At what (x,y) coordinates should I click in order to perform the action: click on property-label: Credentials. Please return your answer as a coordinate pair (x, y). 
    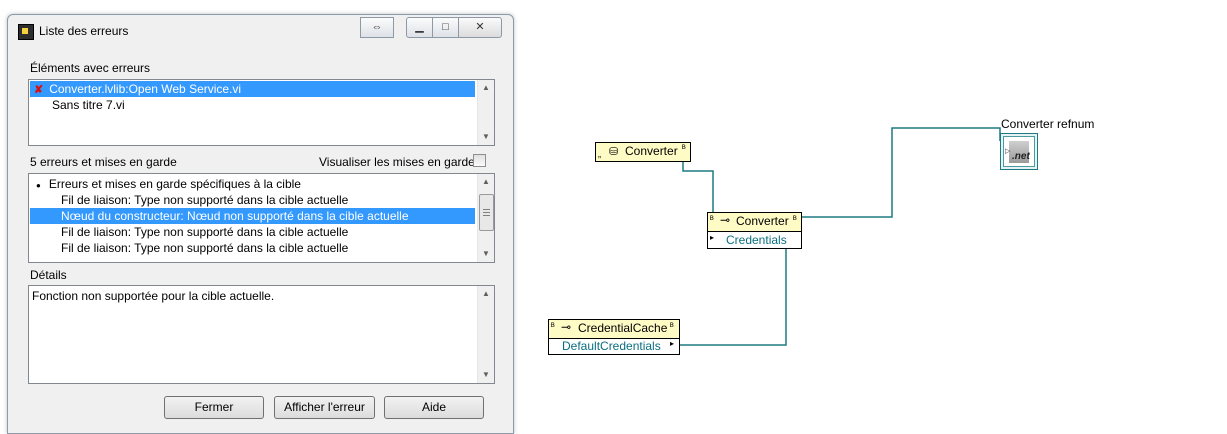
    Looking at the image, I should click on (756, 240).